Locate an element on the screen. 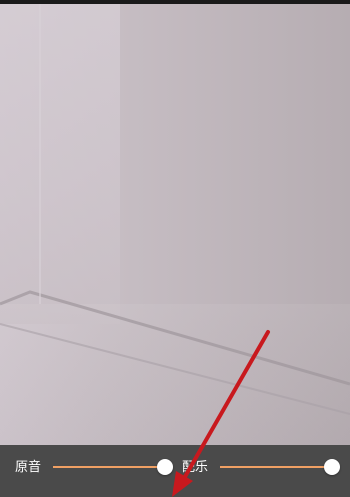 The image size is (350, 497). music-thumb is located at coordinates (332, 467).